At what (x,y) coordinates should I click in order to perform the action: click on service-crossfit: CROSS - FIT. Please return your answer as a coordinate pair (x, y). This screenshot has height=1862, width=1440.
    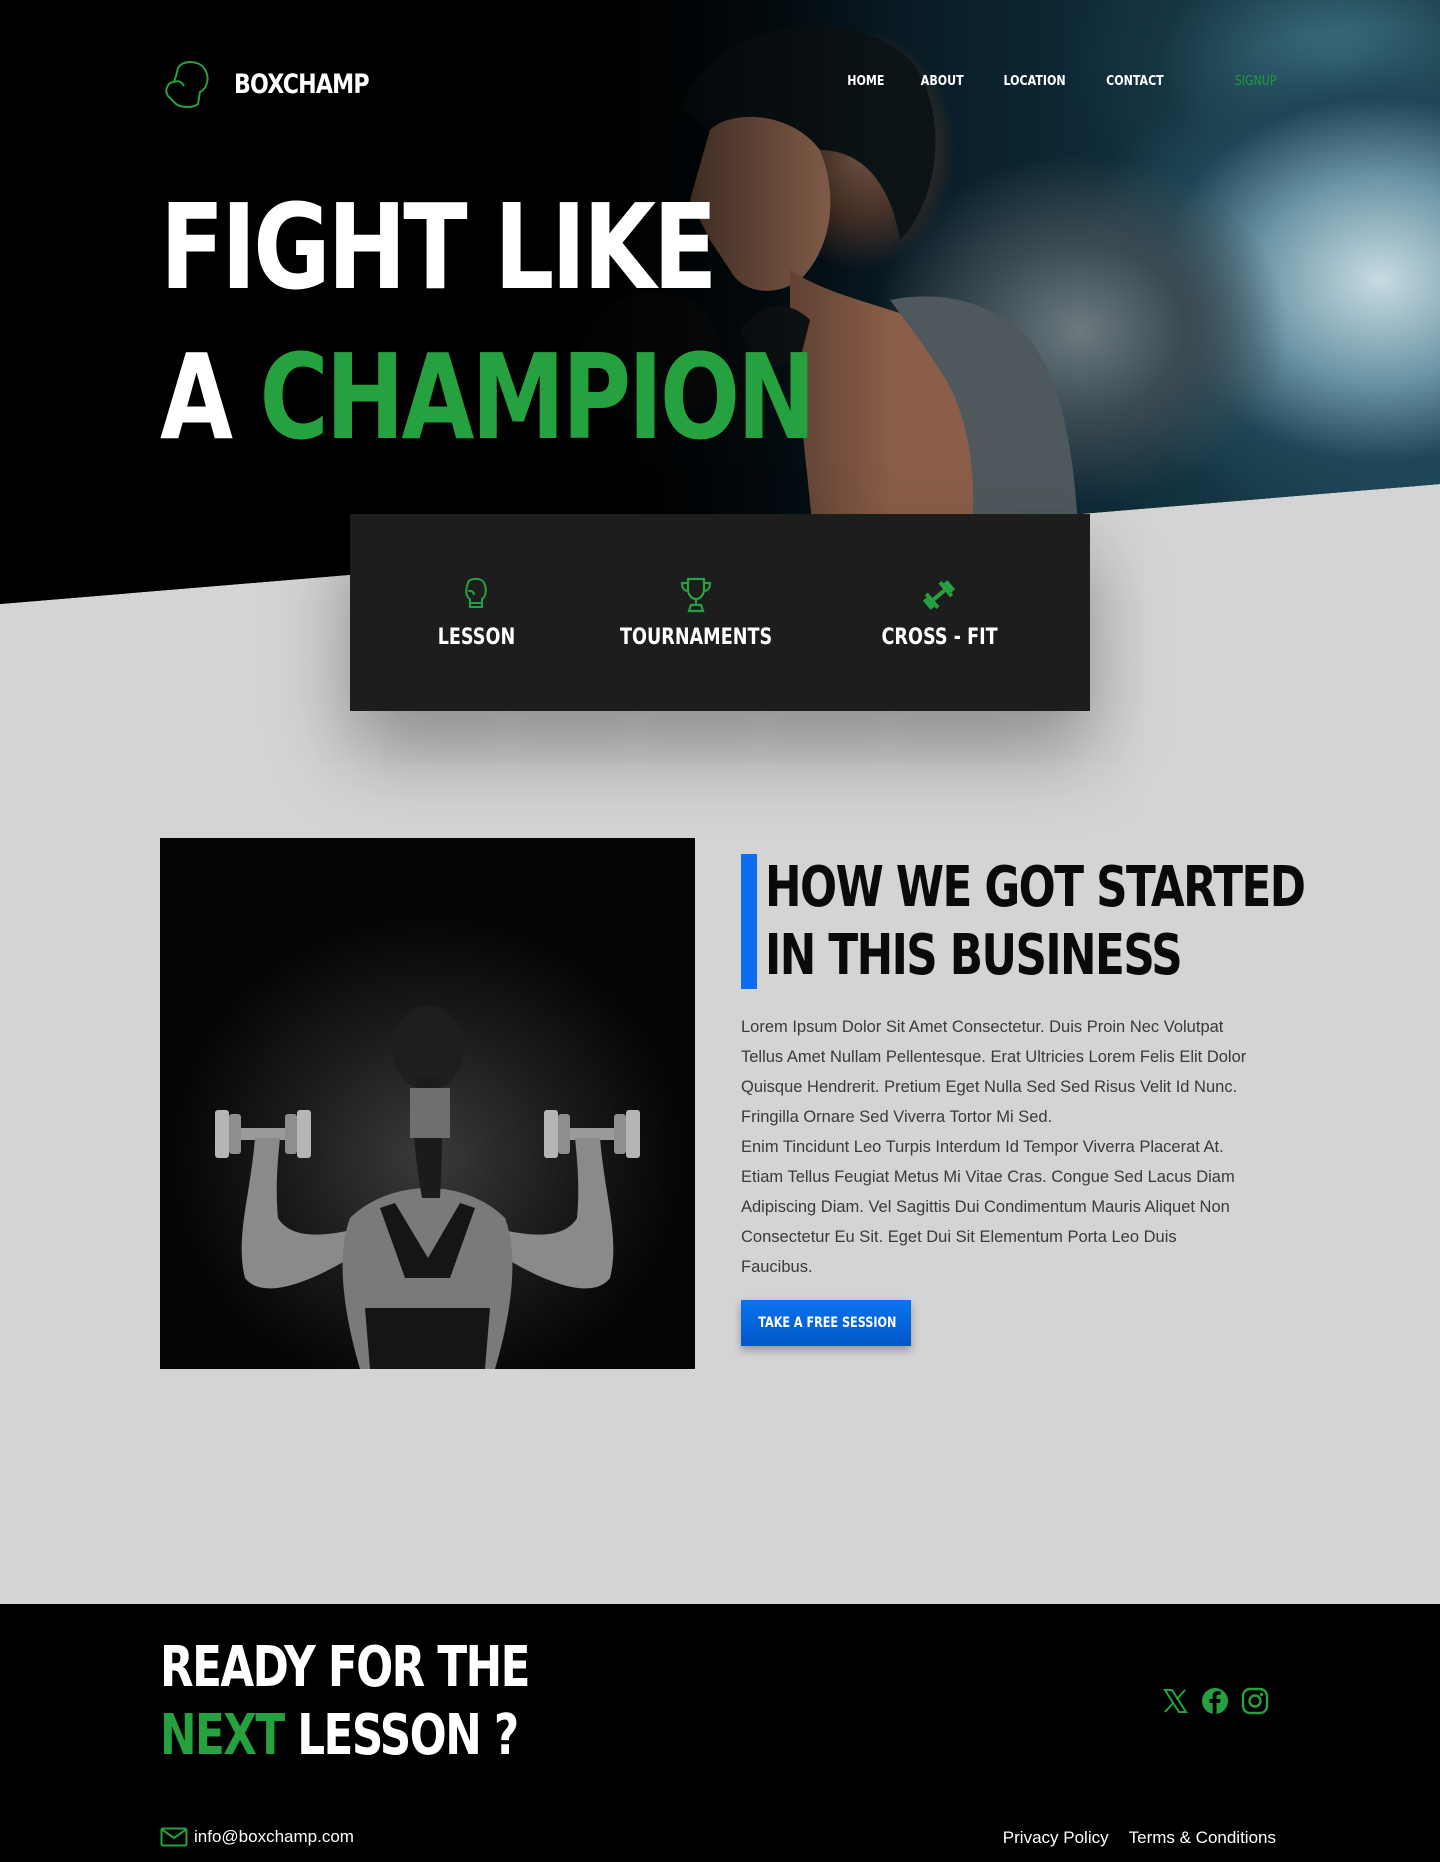
    Looking at the image, I should click on (939, 612).